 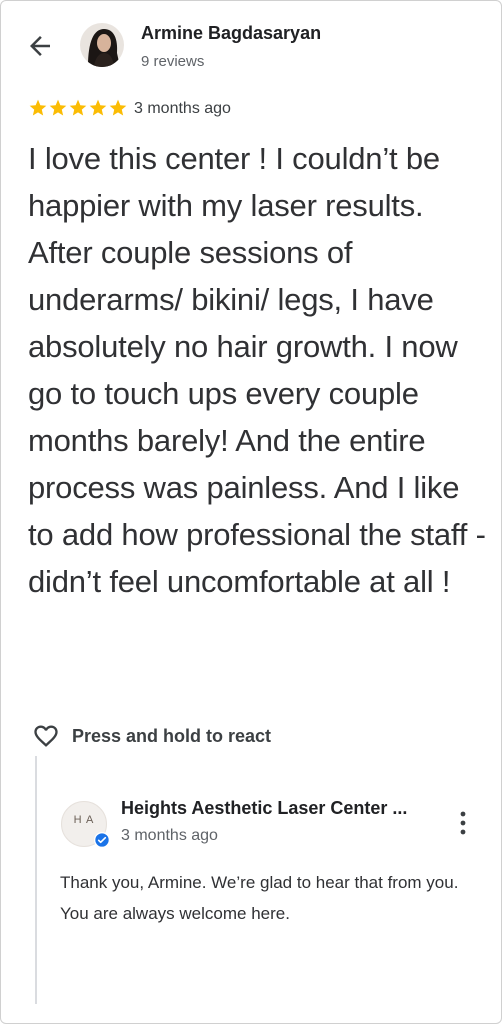 What do you see at coordinates (84, 820) in the screenshot?
I see `business-logo-monogram: H A` at bounding box center [84, 820].